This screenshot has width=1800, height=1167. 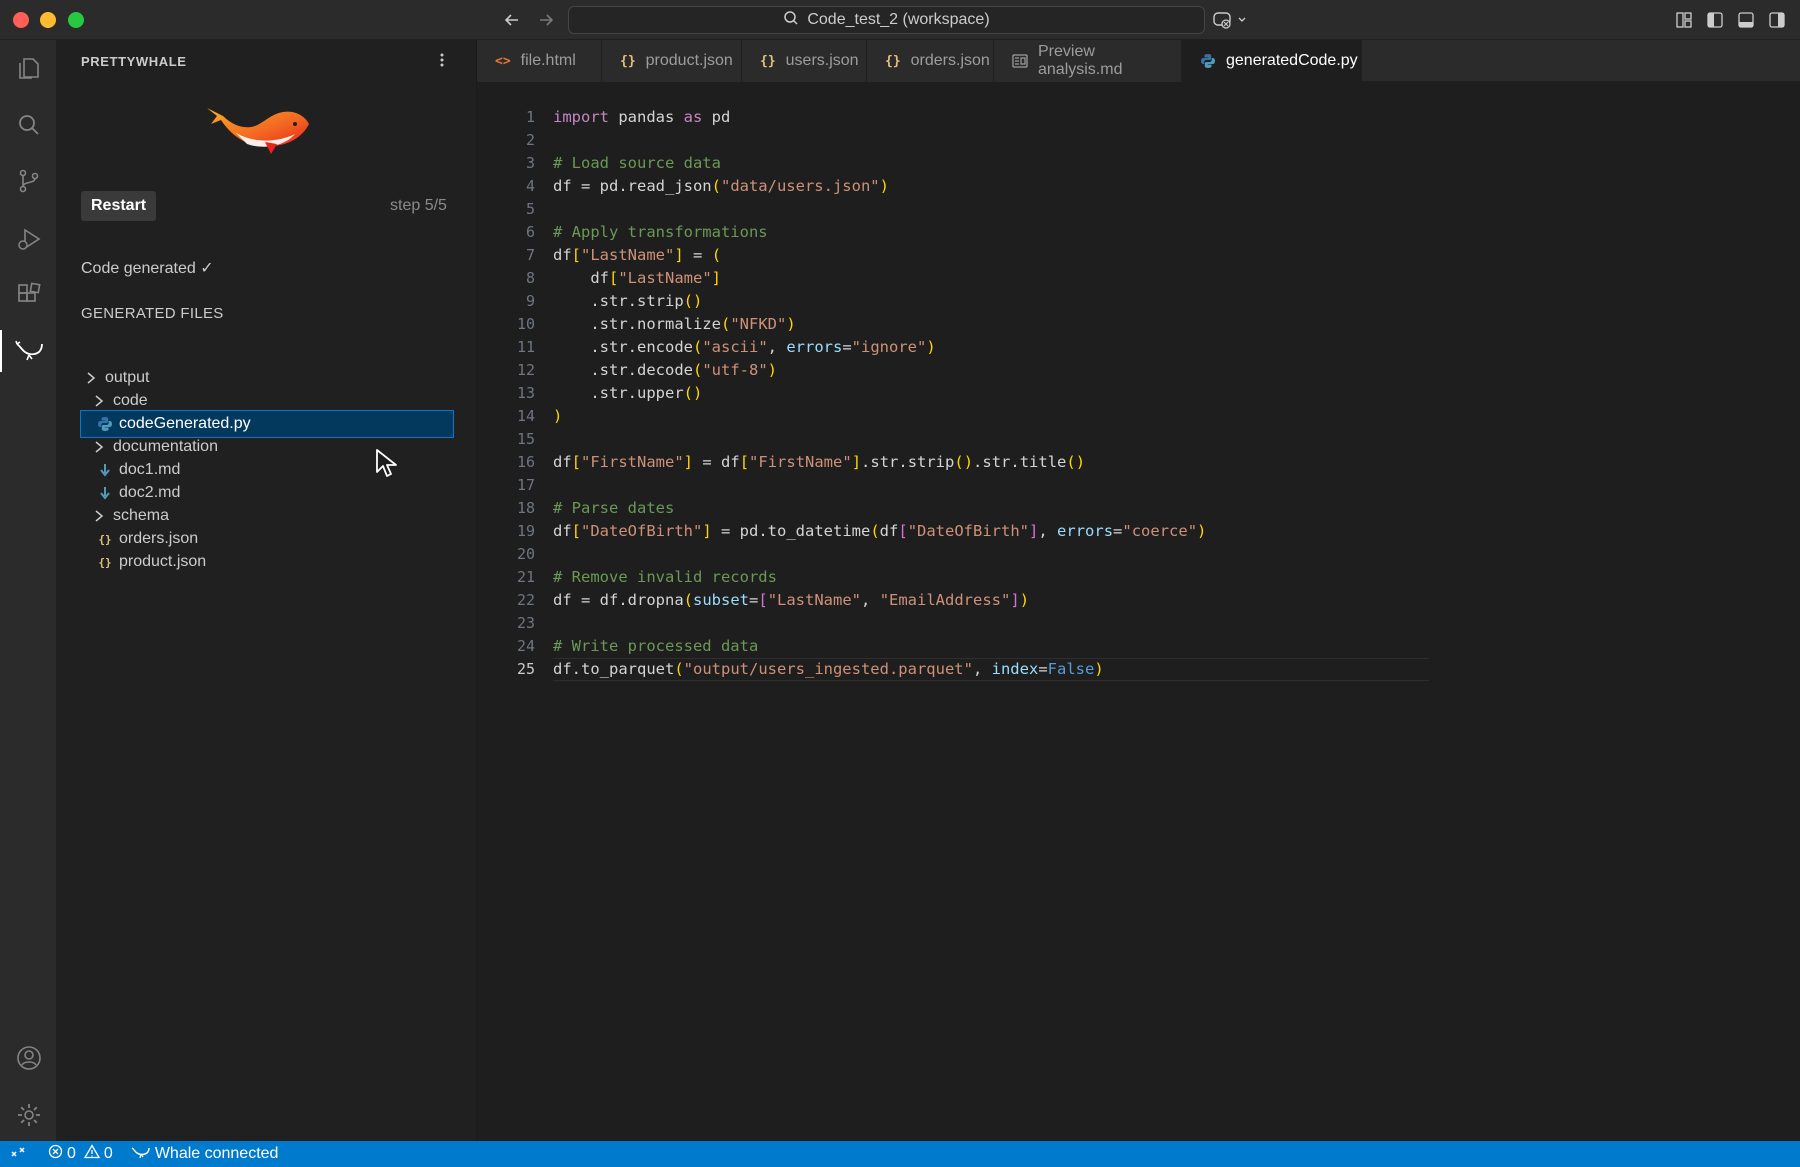 What do you see at coordinates (1292, 60) in the screenshot?
I see `tab-label: generatedCode.py` at bounding box center [1292, 60].